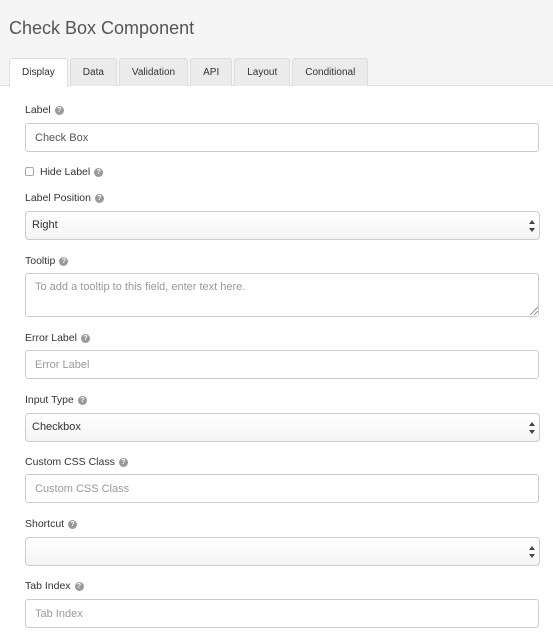 This screenshot has width=553, height=643. I want to click on hide-label-text: Hide Label, so click(65, 172).